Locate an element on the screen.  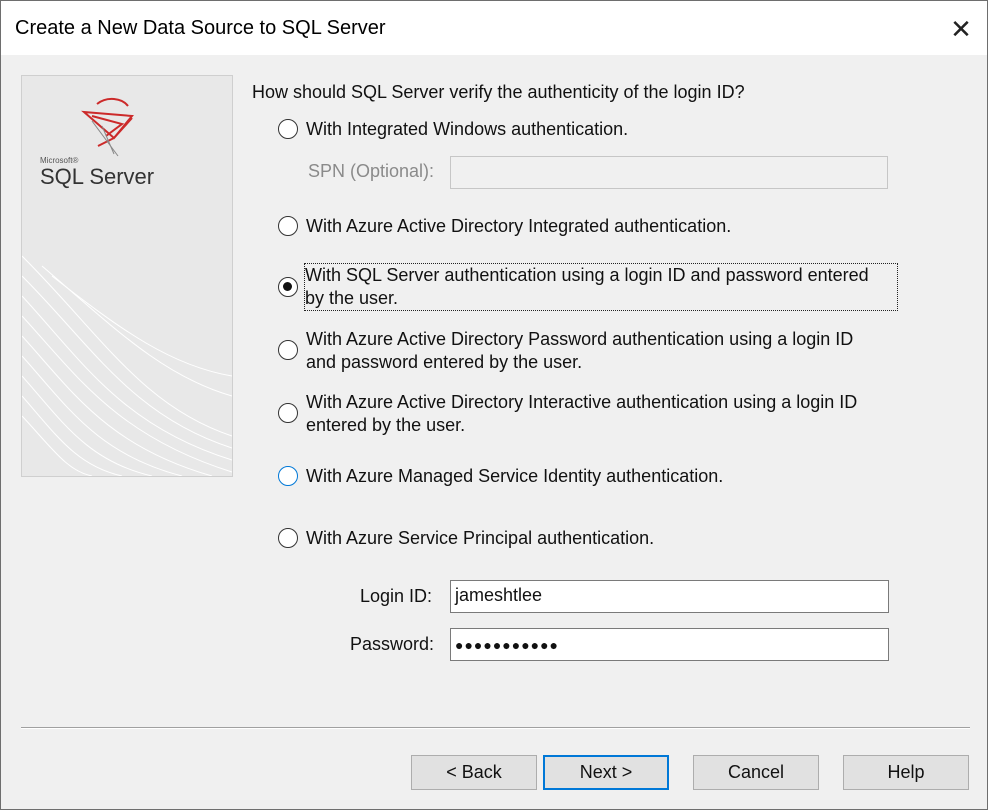
option-integrated-windows-label: With Integrated Windows authentication. is located at coordinates (467, 129).